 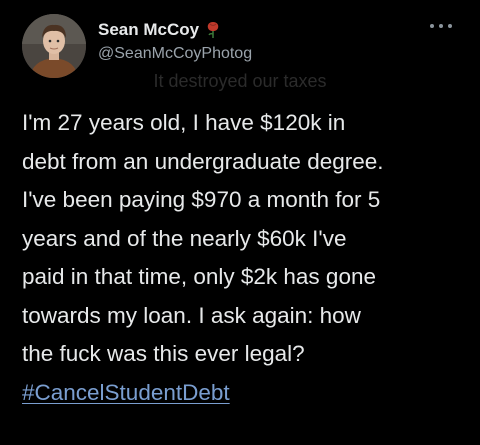 I want to click on handle: @SeanMcCoyPhotog, so click(x=175, y=54).